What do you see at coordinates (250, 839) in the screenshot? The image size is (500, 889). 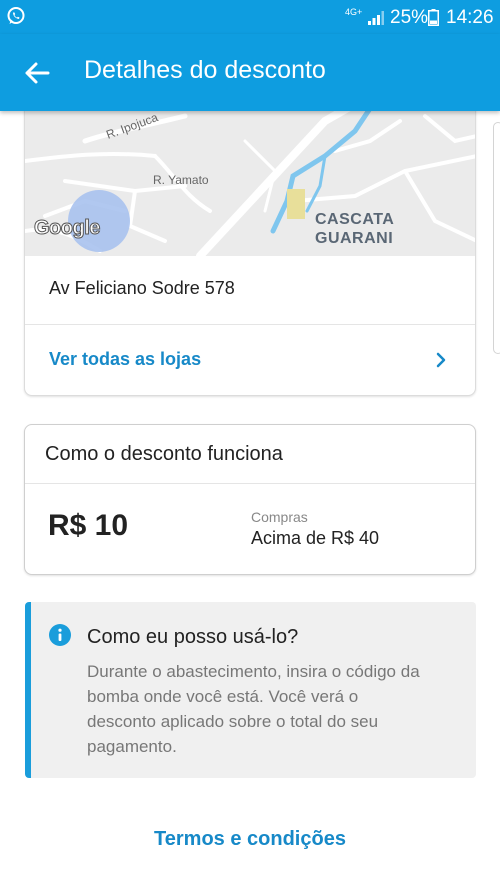 I see `terms-link: Termos e condições` at bounding box center [250, 839].